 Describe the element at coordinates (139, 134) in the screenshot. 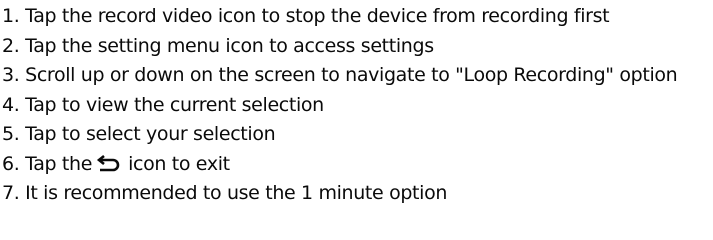

I see `step-5: 5. Tap to select your selection` at that location.